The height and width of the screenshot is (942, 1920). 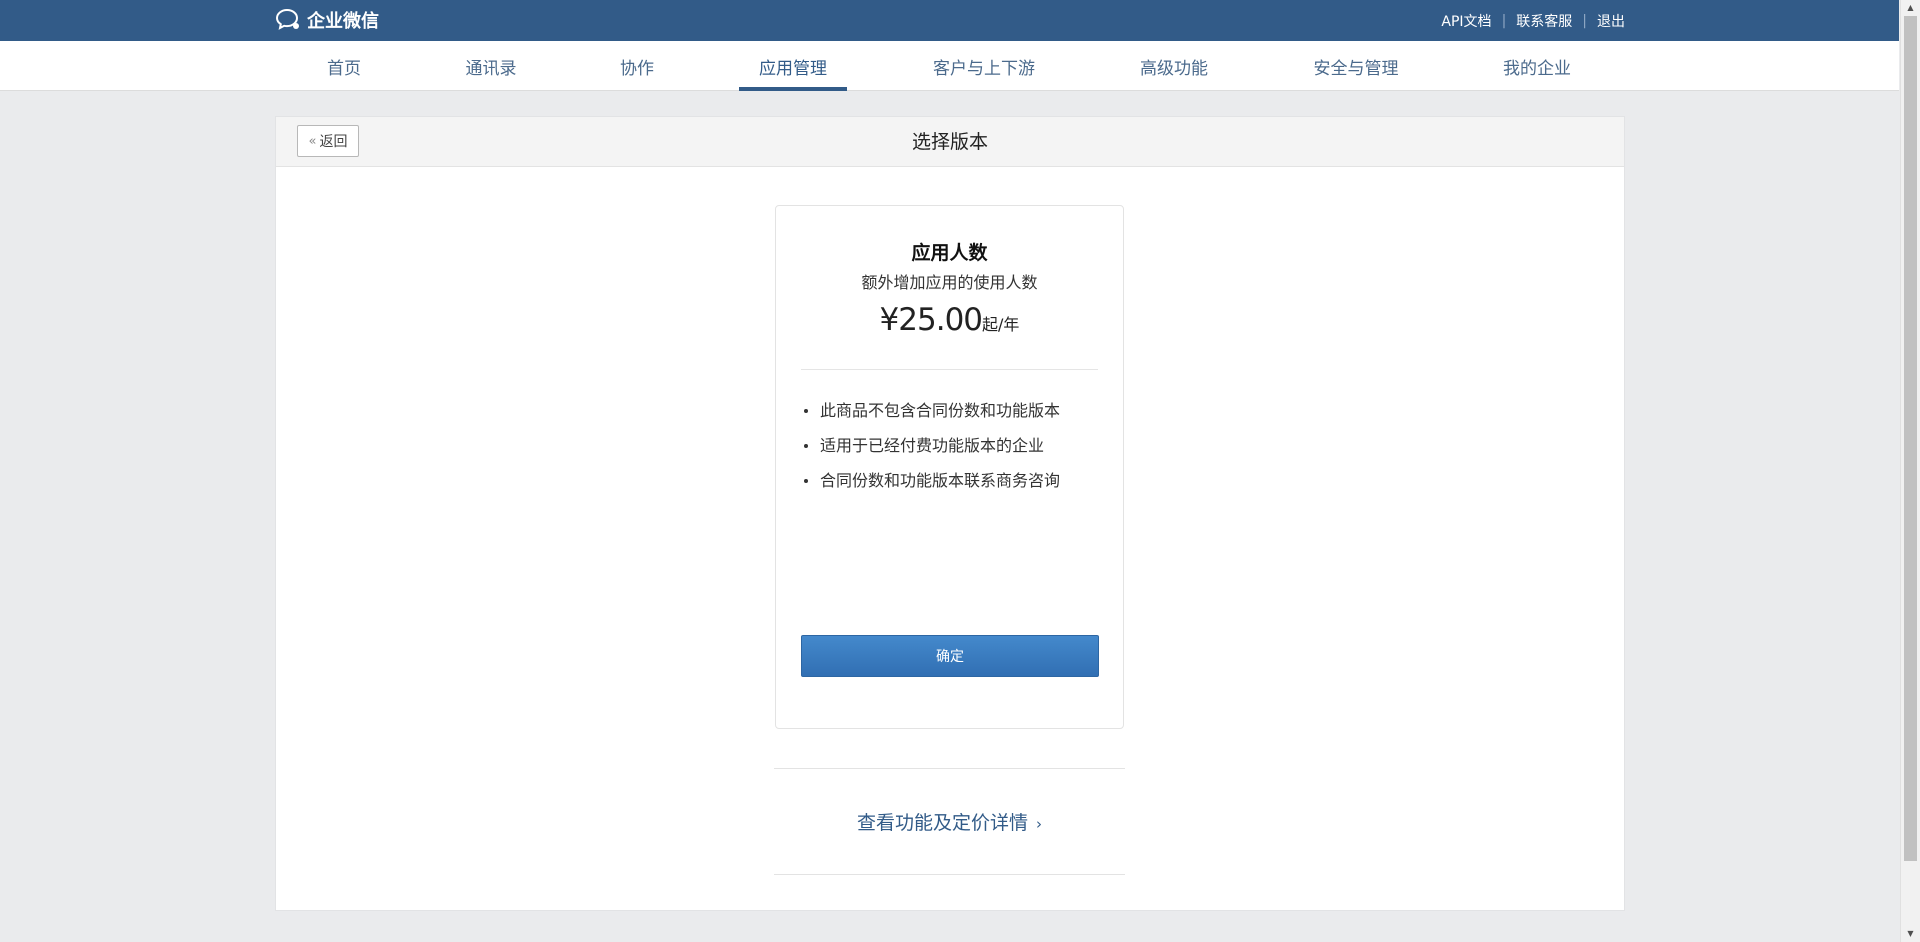 I want to click on scroll-down-arrow-icon: ▼, so click(x=1910, y=934).